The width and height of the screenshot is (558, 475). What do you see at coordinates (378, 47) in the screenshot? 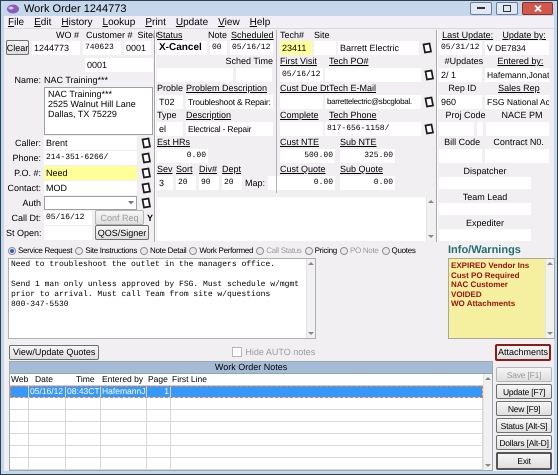
I see `text-field: Barrett Electric` at bounding box center [378, 47].